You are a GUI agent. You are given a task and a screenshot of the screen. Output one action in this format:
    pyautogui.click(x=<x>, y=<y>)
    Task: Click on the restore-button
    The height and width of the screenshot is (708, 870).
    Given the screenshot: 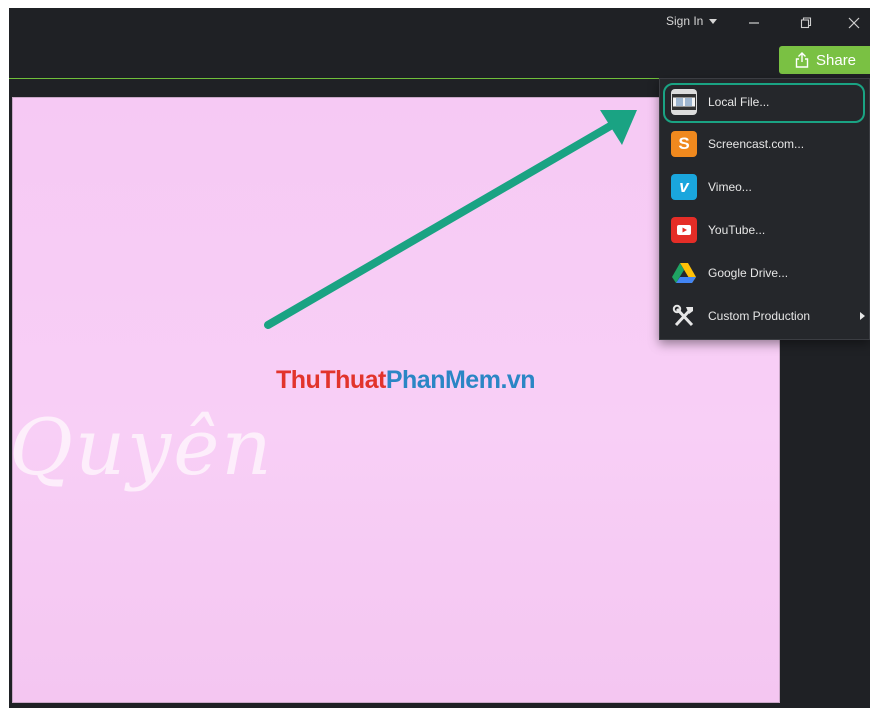 What is the action you would take?
    pyautogui.click(x=806, y=23)
    